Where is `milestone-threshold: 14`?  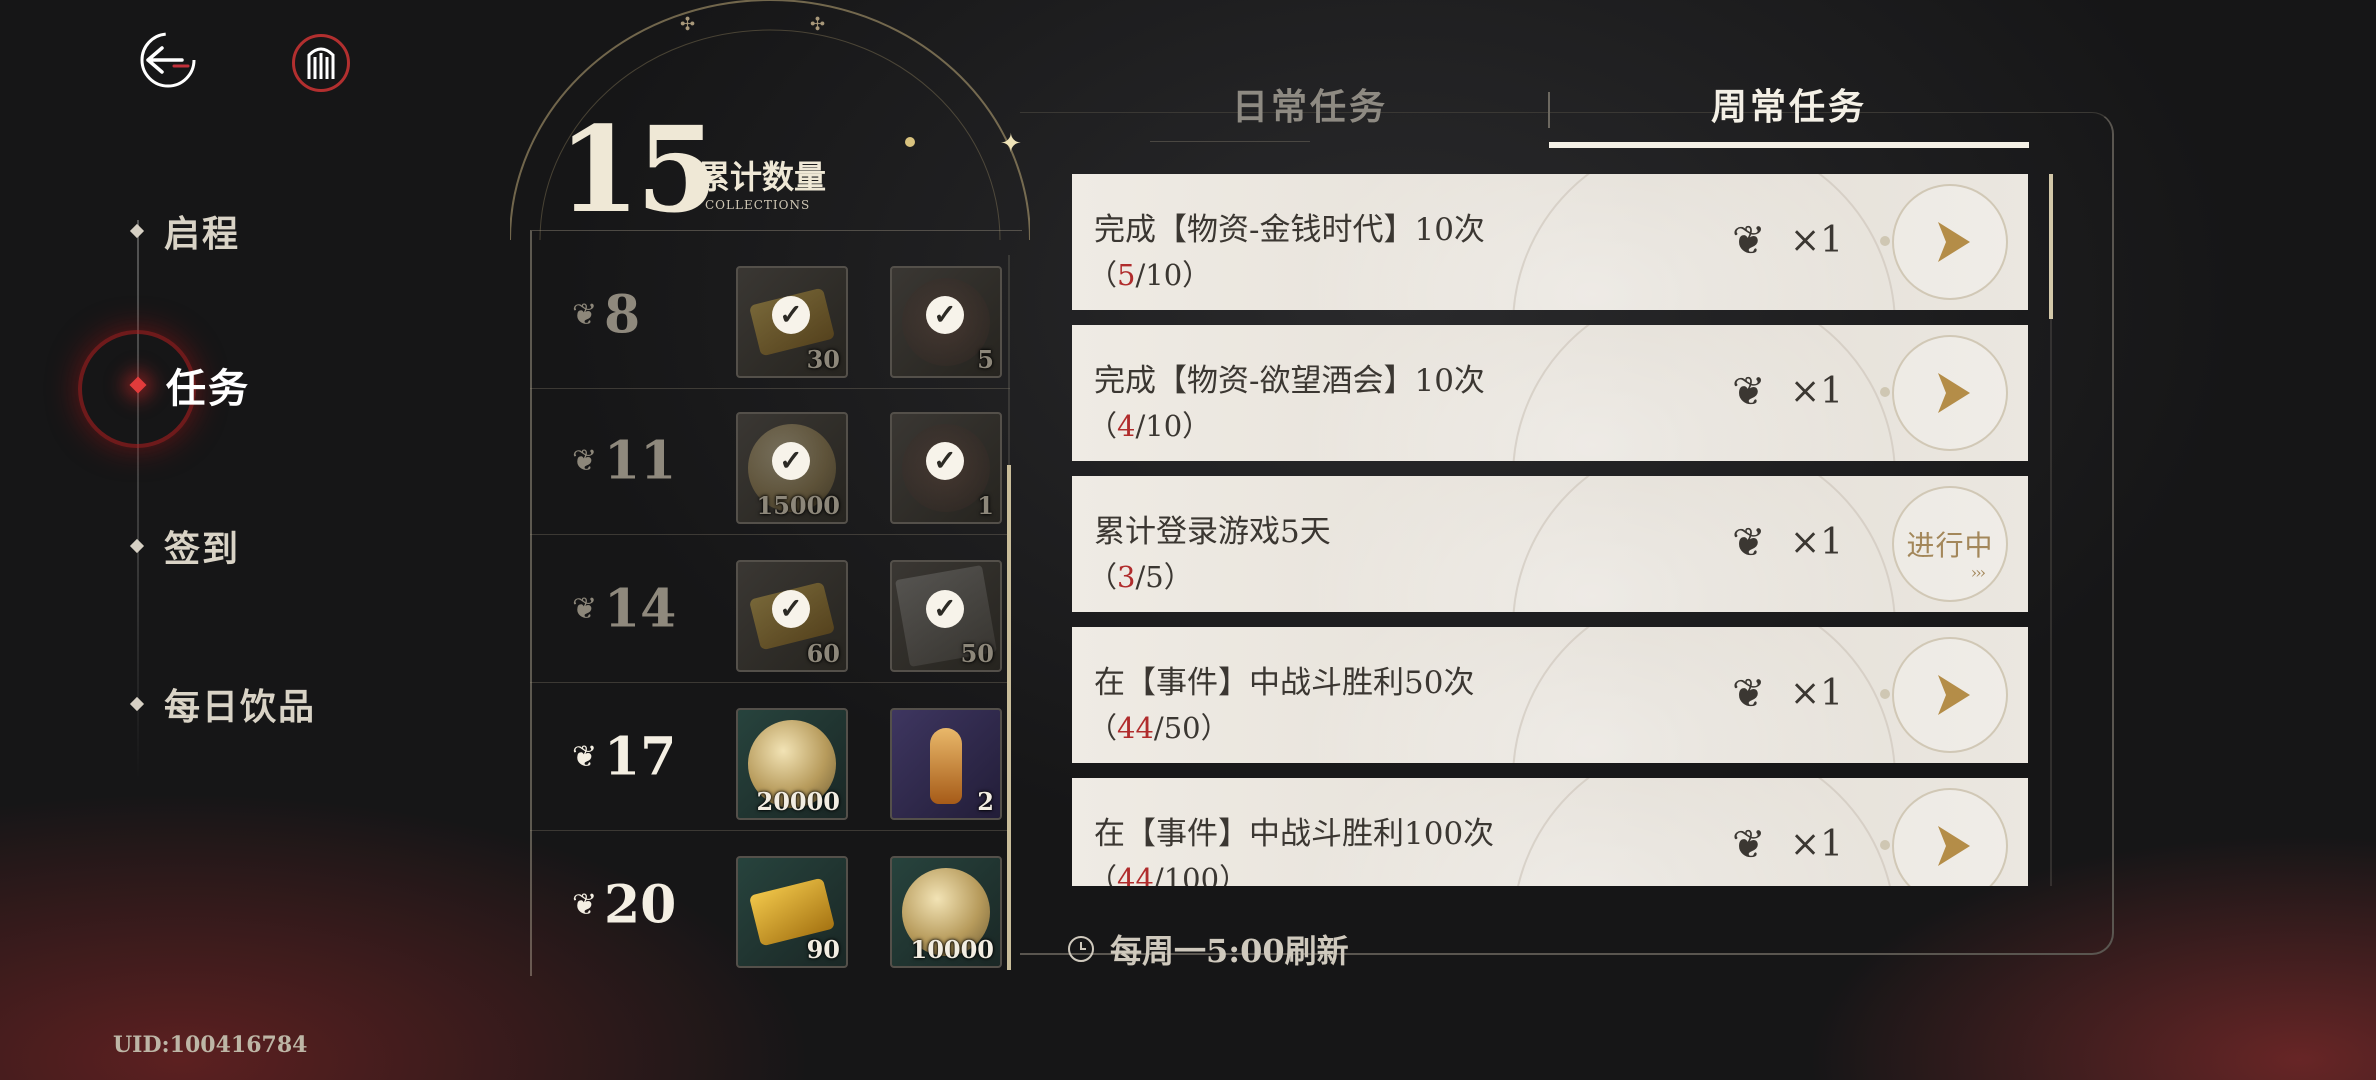 milestone-threshold: 14 is located at coordinates (640, 609).